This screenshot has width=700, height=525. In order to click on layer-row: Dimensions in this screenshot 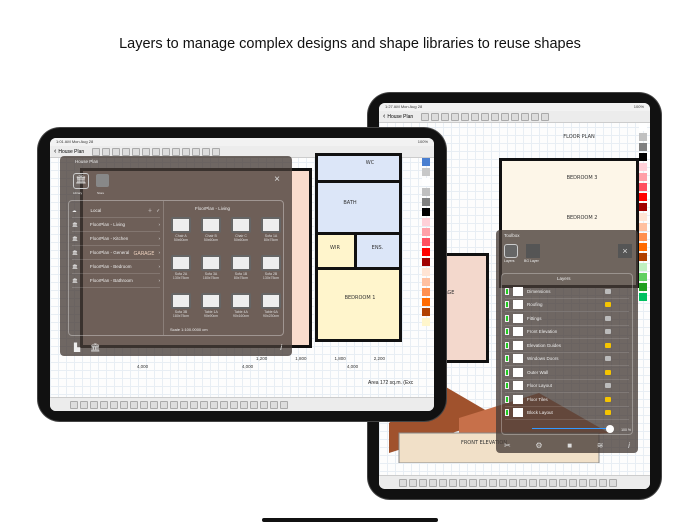, I will do `click(567, 292)`.